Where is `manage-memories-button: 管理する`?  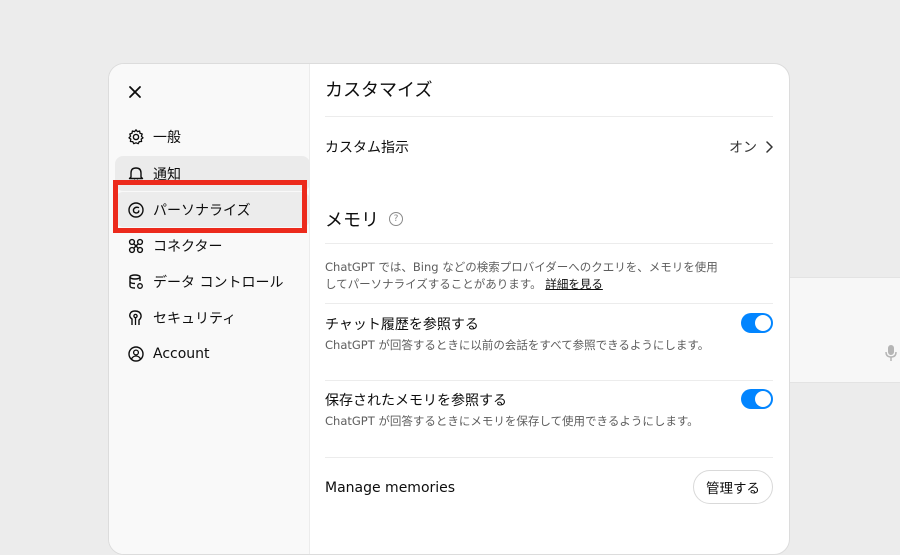 manage-memories-button: 管理する is located at coordinates (733, 487).